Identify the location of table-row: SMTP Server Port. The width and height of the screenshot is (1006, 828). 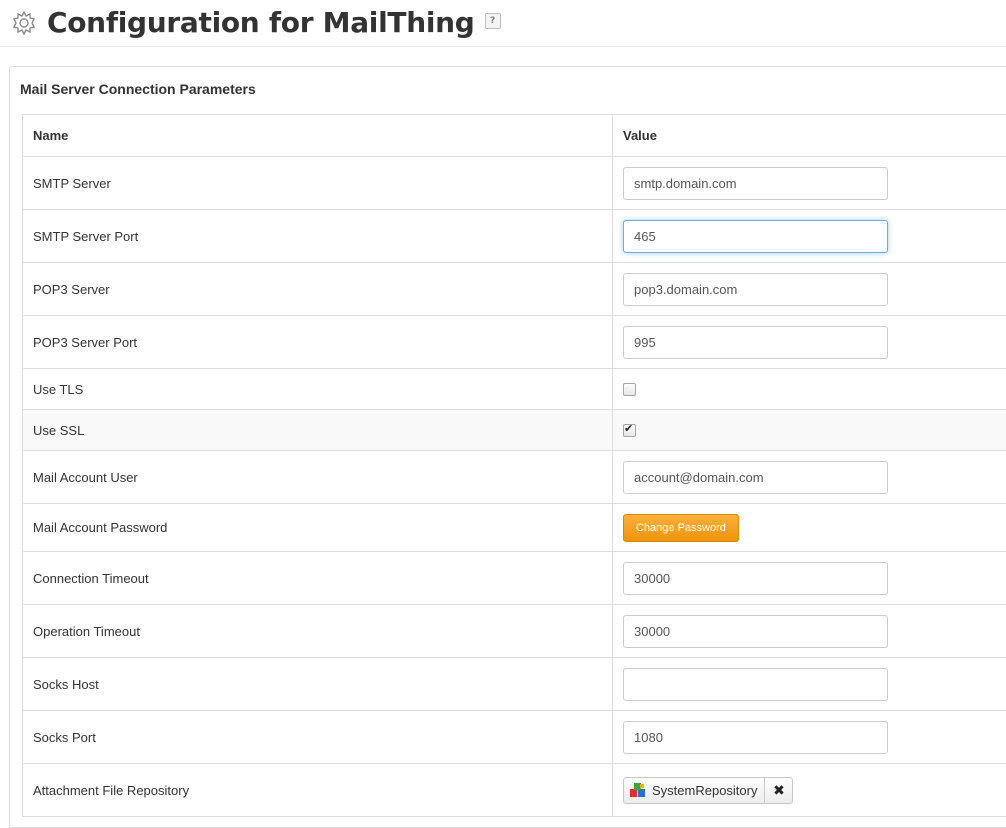
(514, 236).